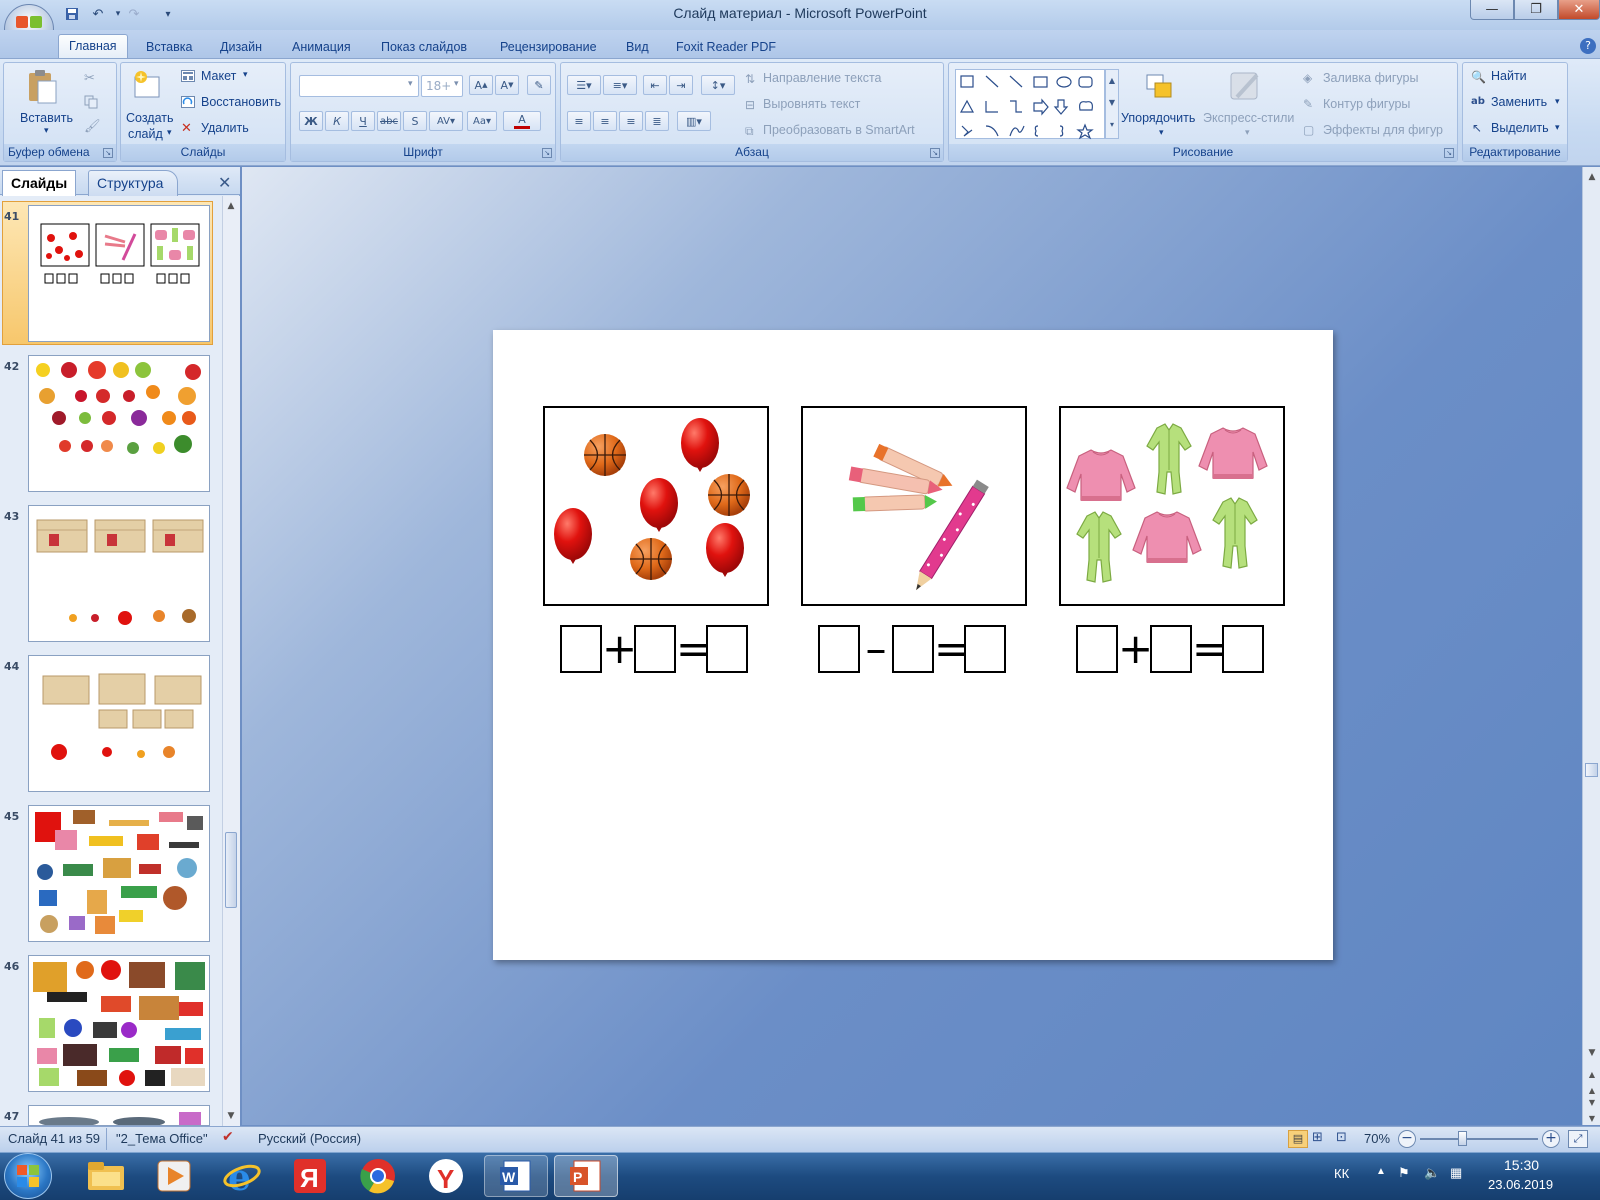 The width and height of the screenshot is (1600, 1200). I want to click on paste-icon, so click(42, 88).